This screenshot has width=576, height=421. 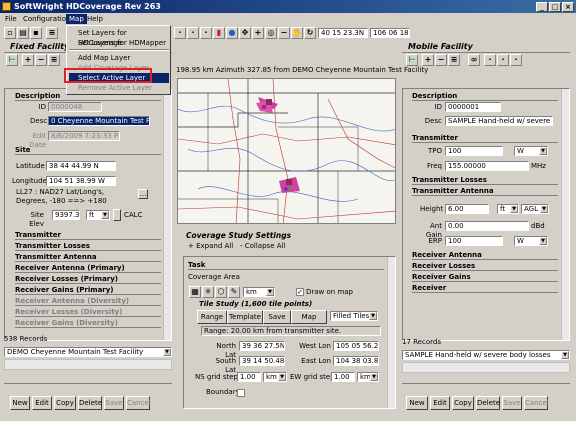 What do you see at coordinates (286, 151) in the screenshot?
I see `map-view` at bounding box center [286, 151].